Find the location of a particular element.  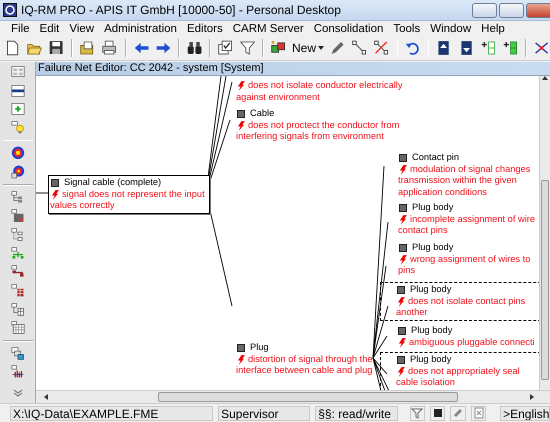

chevron-down-icon is located at coordinates (17, 393).